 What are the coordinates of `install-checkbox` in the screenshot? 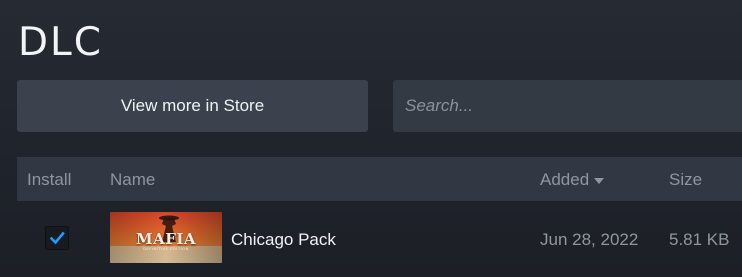 It's located at (57, 238).